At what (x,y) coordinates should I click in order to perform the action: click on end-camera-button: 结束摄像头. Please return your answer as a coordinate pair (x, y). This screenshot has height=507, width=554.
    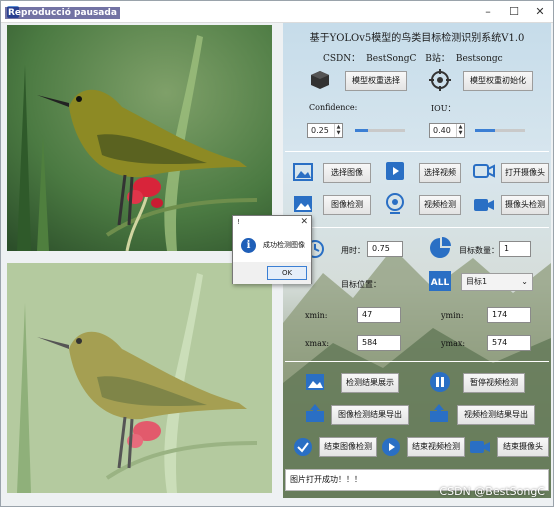
    Looking at the image, I should click on (523, 447).